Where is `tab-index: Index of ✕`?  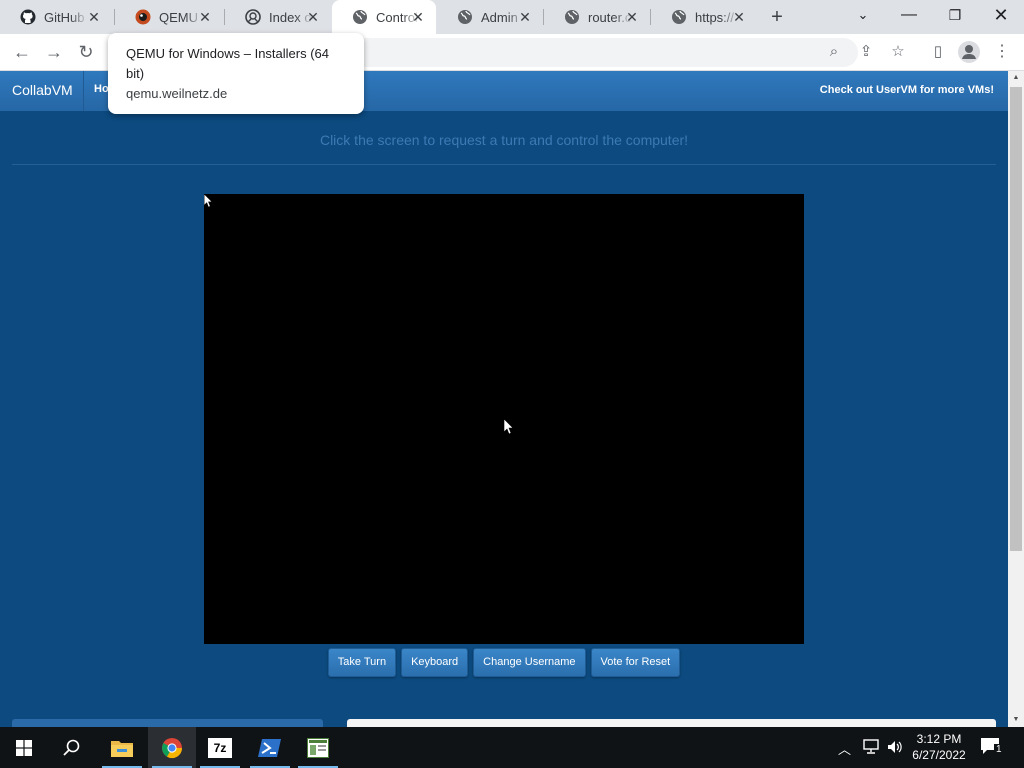 tab-index: Index of ✕ is located at coordinates (278, 17).